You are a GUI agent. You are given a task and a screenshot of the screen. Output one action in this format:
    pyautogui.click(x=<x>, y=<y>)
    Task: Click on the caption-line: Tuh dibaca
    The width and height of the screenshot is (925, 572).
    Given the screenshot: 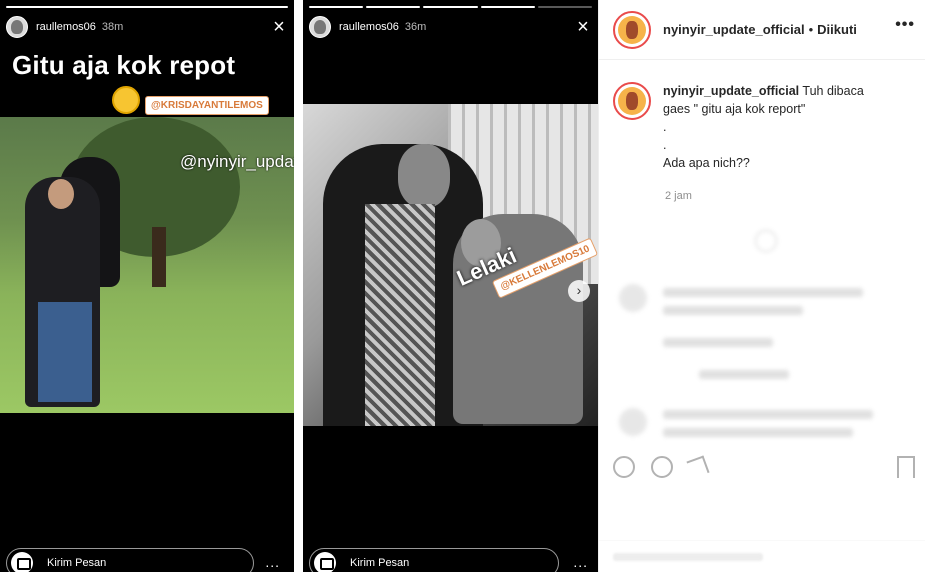 What is the action you would take?
    pyautogui.click(x=833, y=91)
    